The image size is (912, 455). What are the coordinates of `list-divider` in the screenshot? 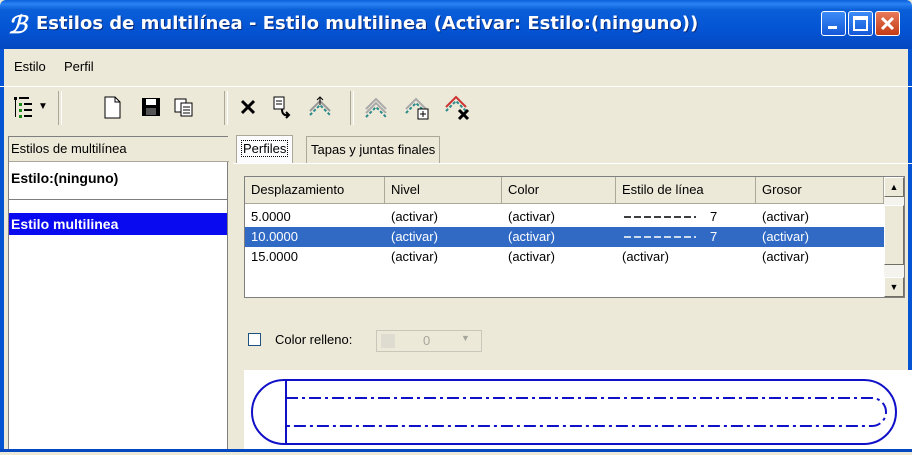 It's located at (118, 199).